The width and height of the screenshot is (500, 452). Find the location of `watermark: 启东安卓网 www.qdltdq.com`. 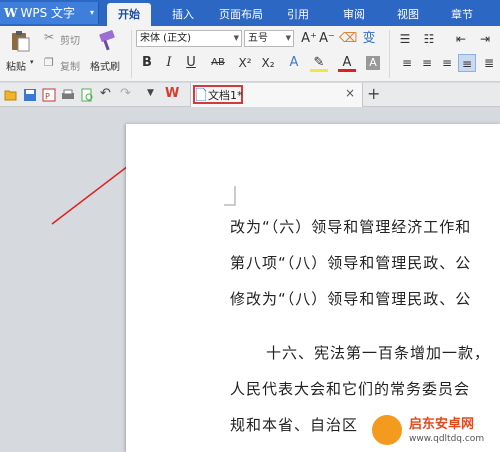

watermark: 启东安卓网 www.qdltdq.com is located at coordinates (435, 431).